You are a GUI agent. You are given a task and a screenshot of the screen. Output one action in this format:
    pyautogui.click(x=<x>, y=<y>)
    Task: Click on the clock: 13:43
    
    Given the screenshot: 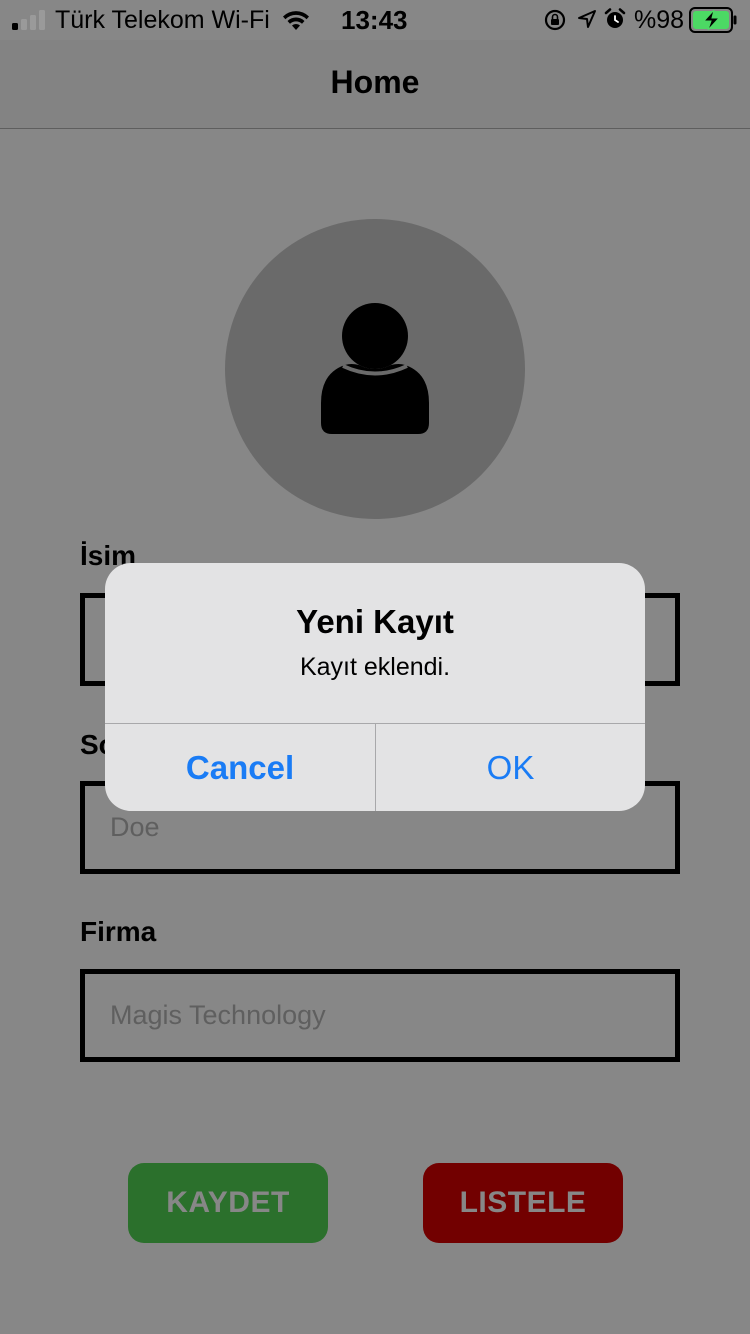 What is the action you would take?
    pyautogui.click(x=374, y=20)
    